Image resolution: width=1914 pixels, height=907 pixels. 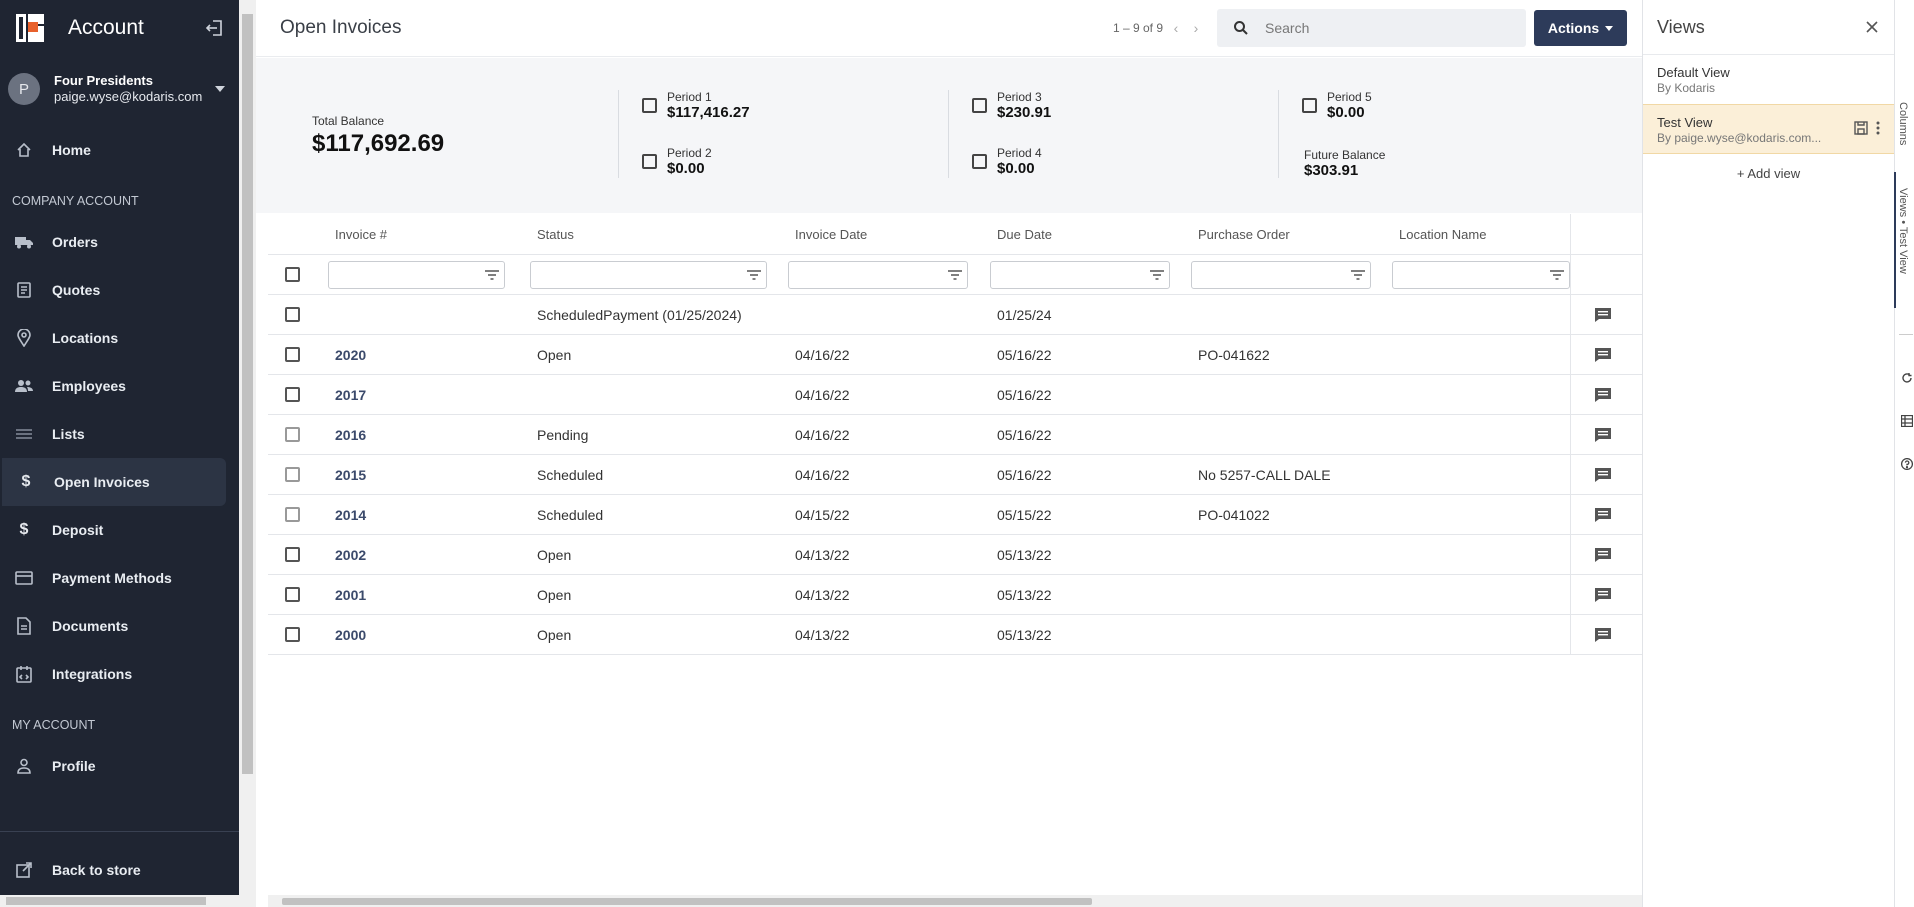 What do you see at coordinates (350, 555) in the screenshot?
I see `invoice-link: 2002` at bounding box center [350, 555].